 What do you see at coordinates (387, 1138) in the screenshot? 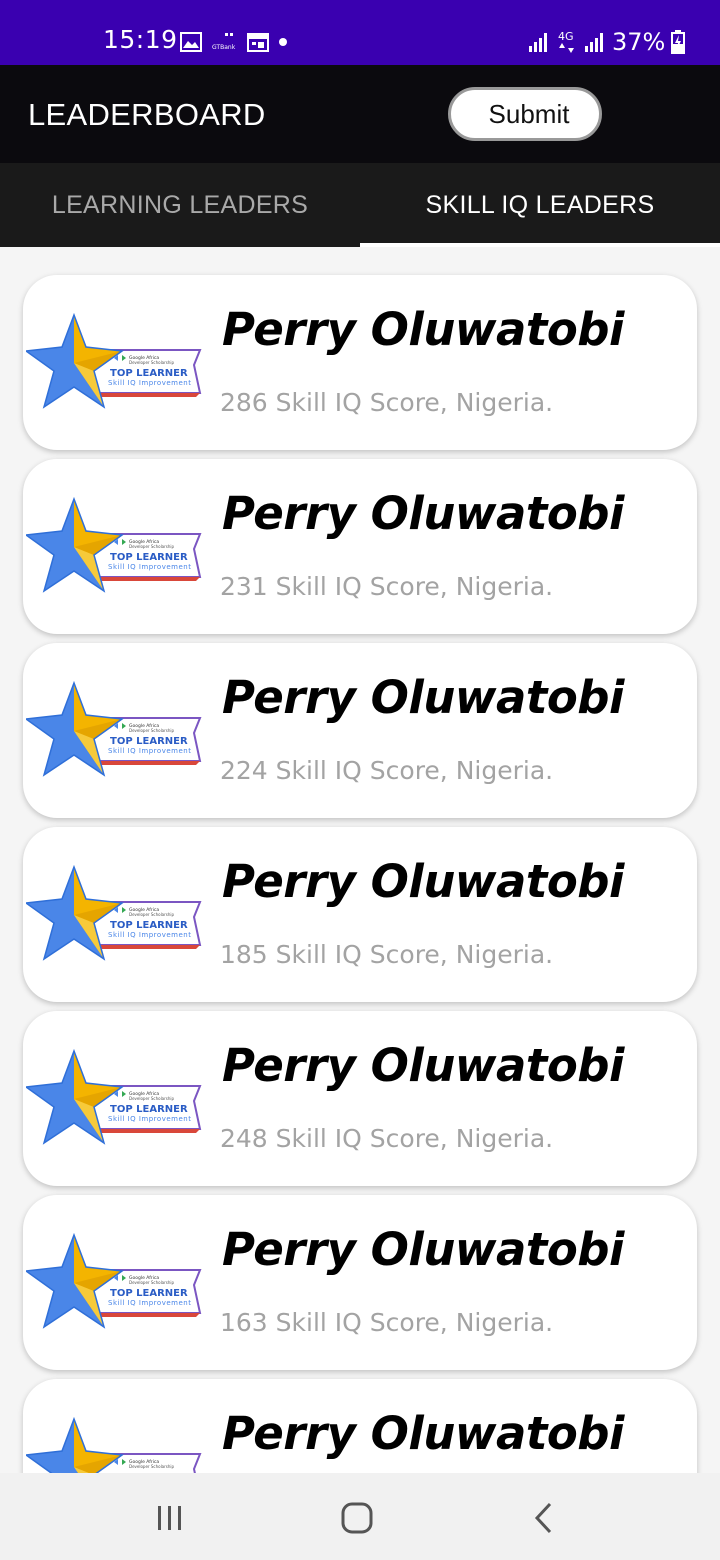
I see `leader-score: 248 Skill IQ Score, Nigeria.` at bounding box center [387, 1138].